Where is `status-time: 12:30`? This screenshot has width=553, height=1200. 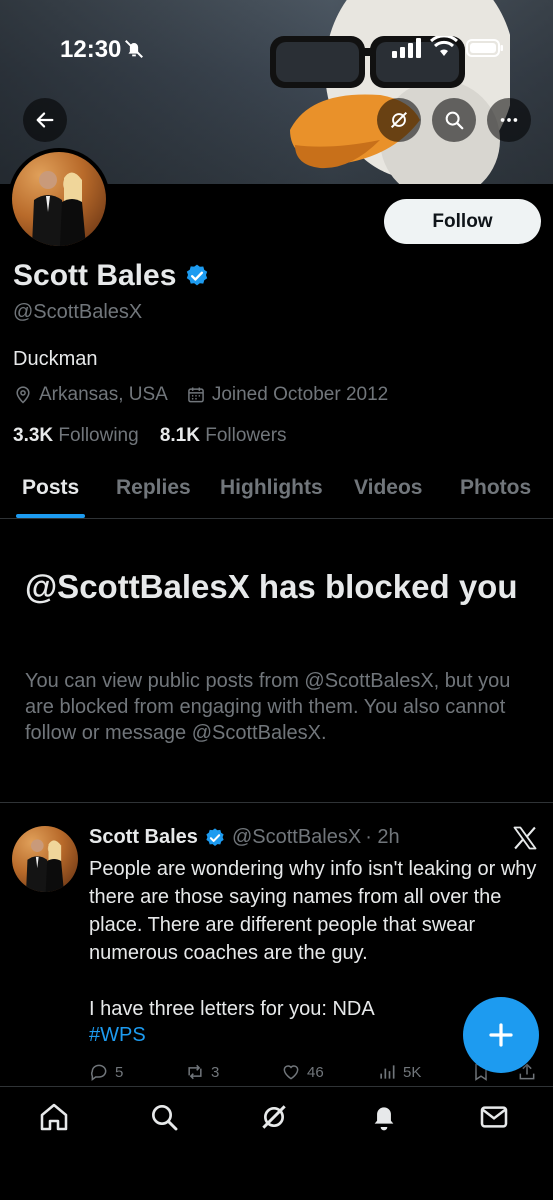
status-time: 12:30 is located at coordinates (91, 49).